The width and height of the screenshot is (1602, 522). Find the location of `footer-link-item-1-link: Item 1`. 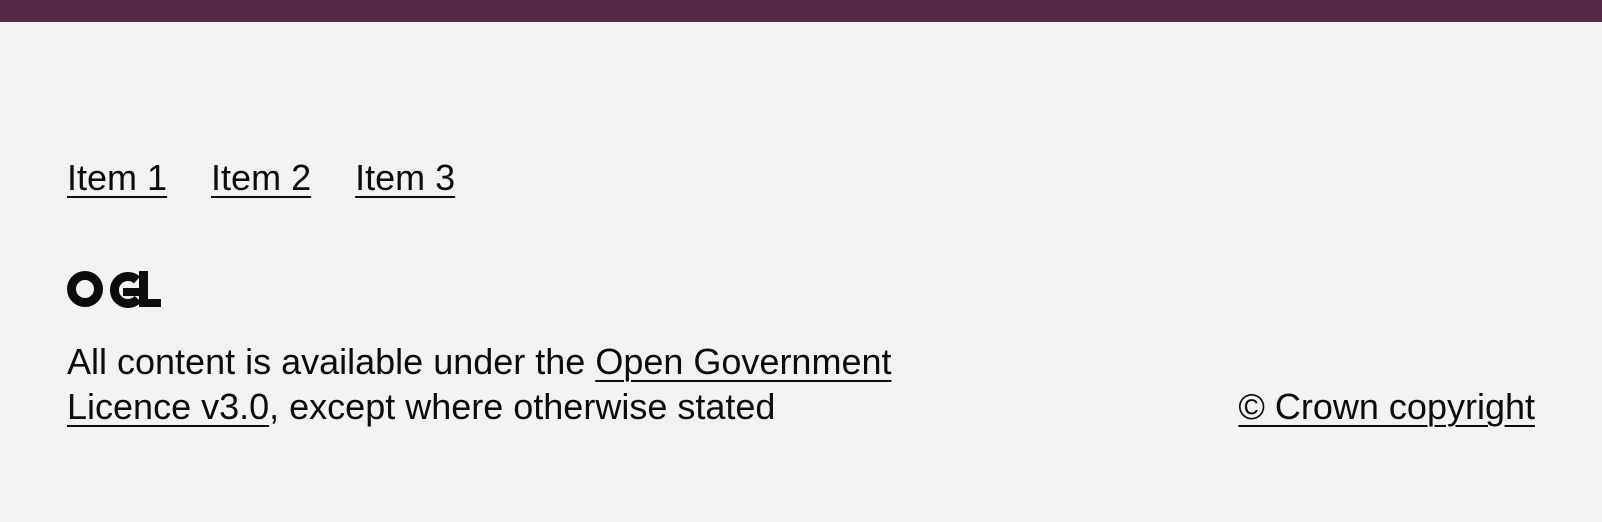

footer-link-item-1-link: Item 1 is located at coordinates (117, 177).